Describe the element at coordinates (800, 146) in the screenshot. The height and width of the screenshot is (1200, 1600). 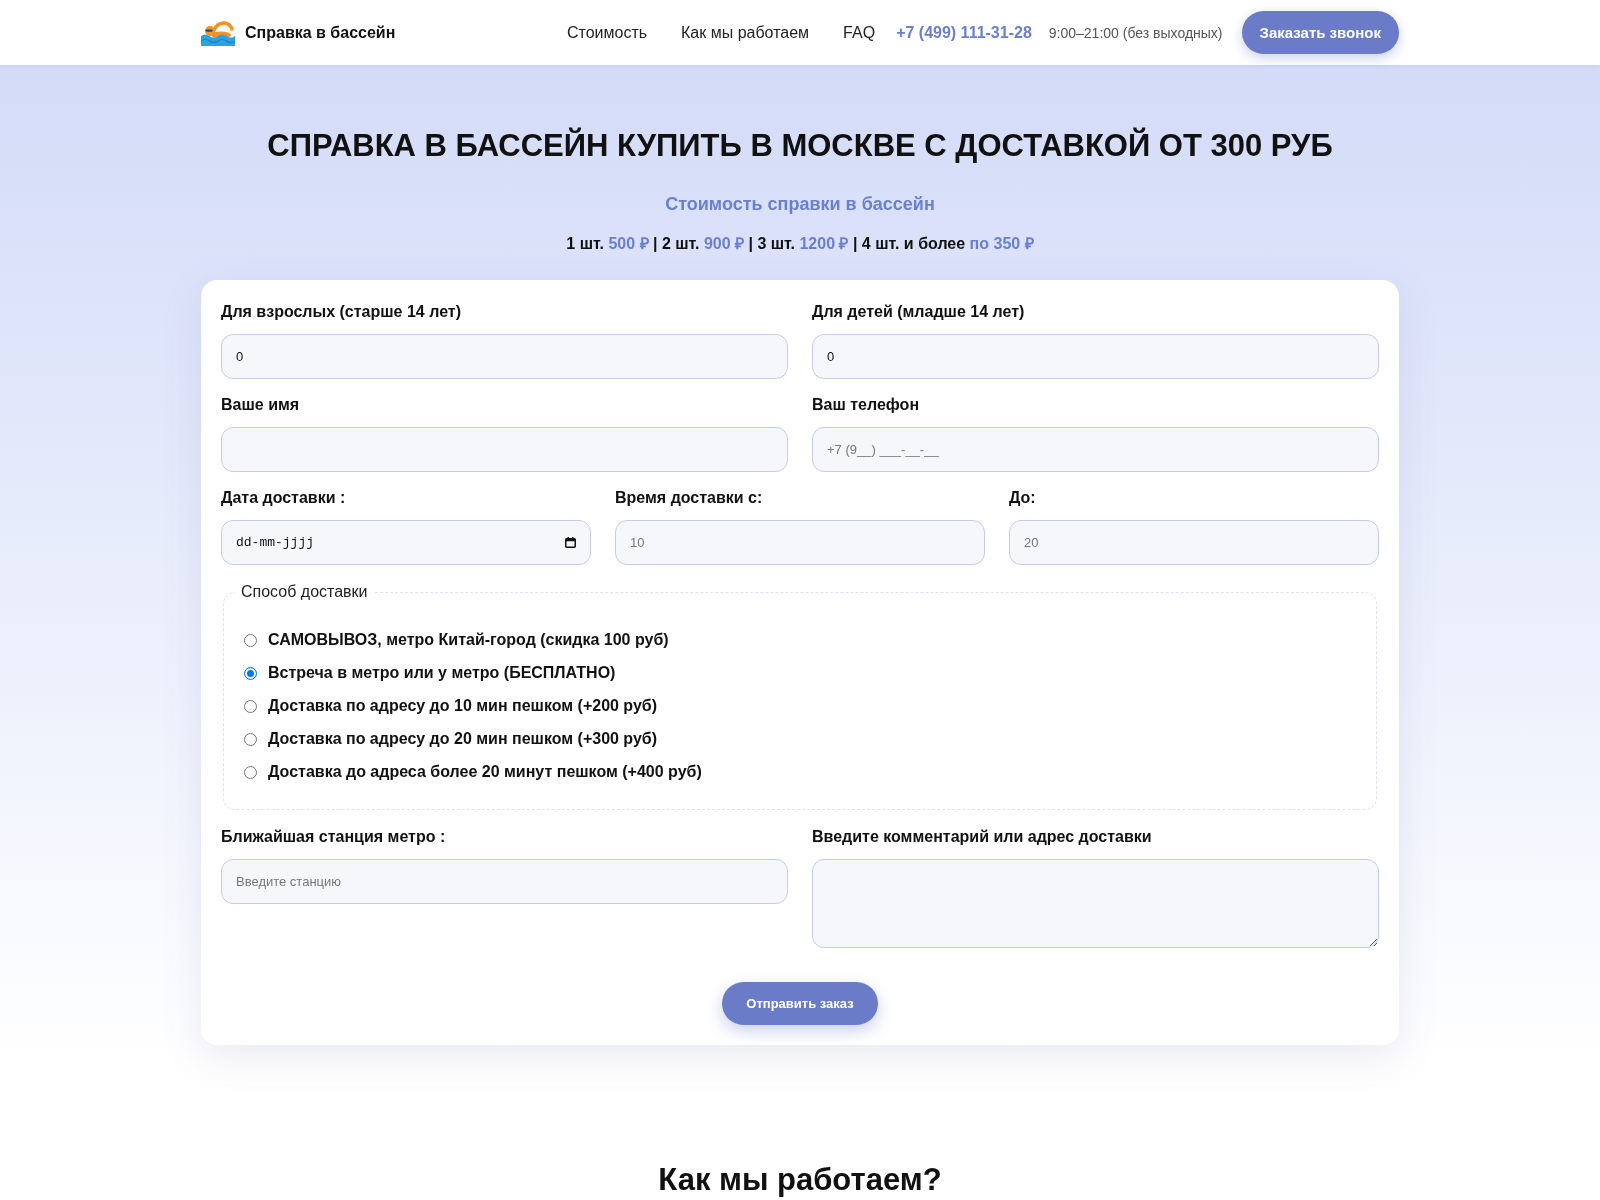
I see `page-title: СПРАВКА В БАССЕЙН КУПИТЬ В МОСКВЕ С ДОСТАВКОЙ ОТ 300 РУБ` at that location.